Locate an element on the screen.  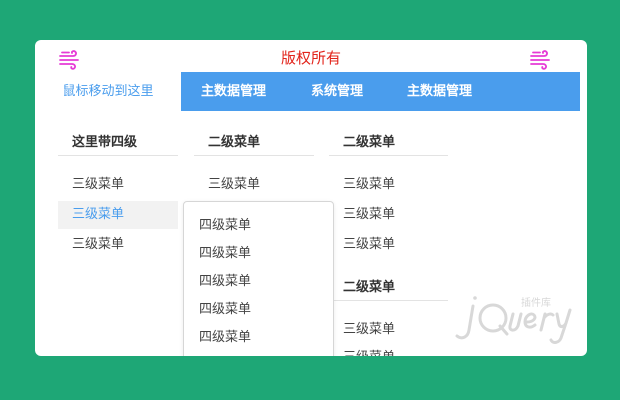
menu-item-level3-hovered: 三级菜单 is located at coordinates (118, 215).